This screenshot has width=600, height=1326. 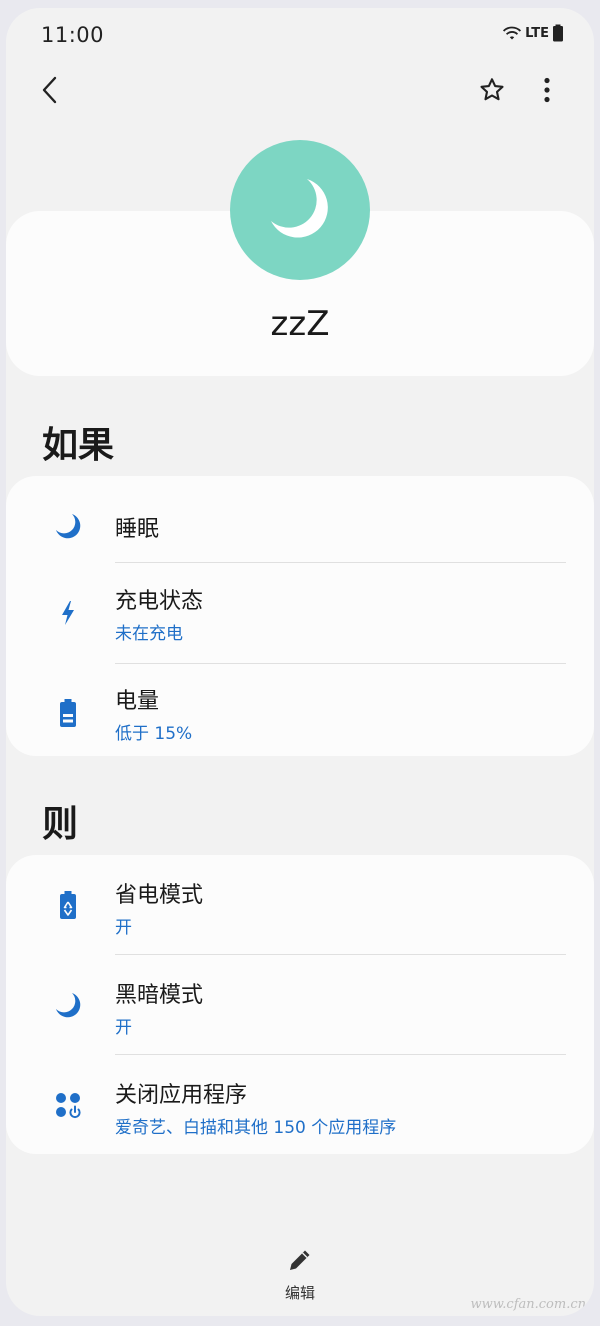 I want to click on close-apps-icon, so click(x=68, y=1106).